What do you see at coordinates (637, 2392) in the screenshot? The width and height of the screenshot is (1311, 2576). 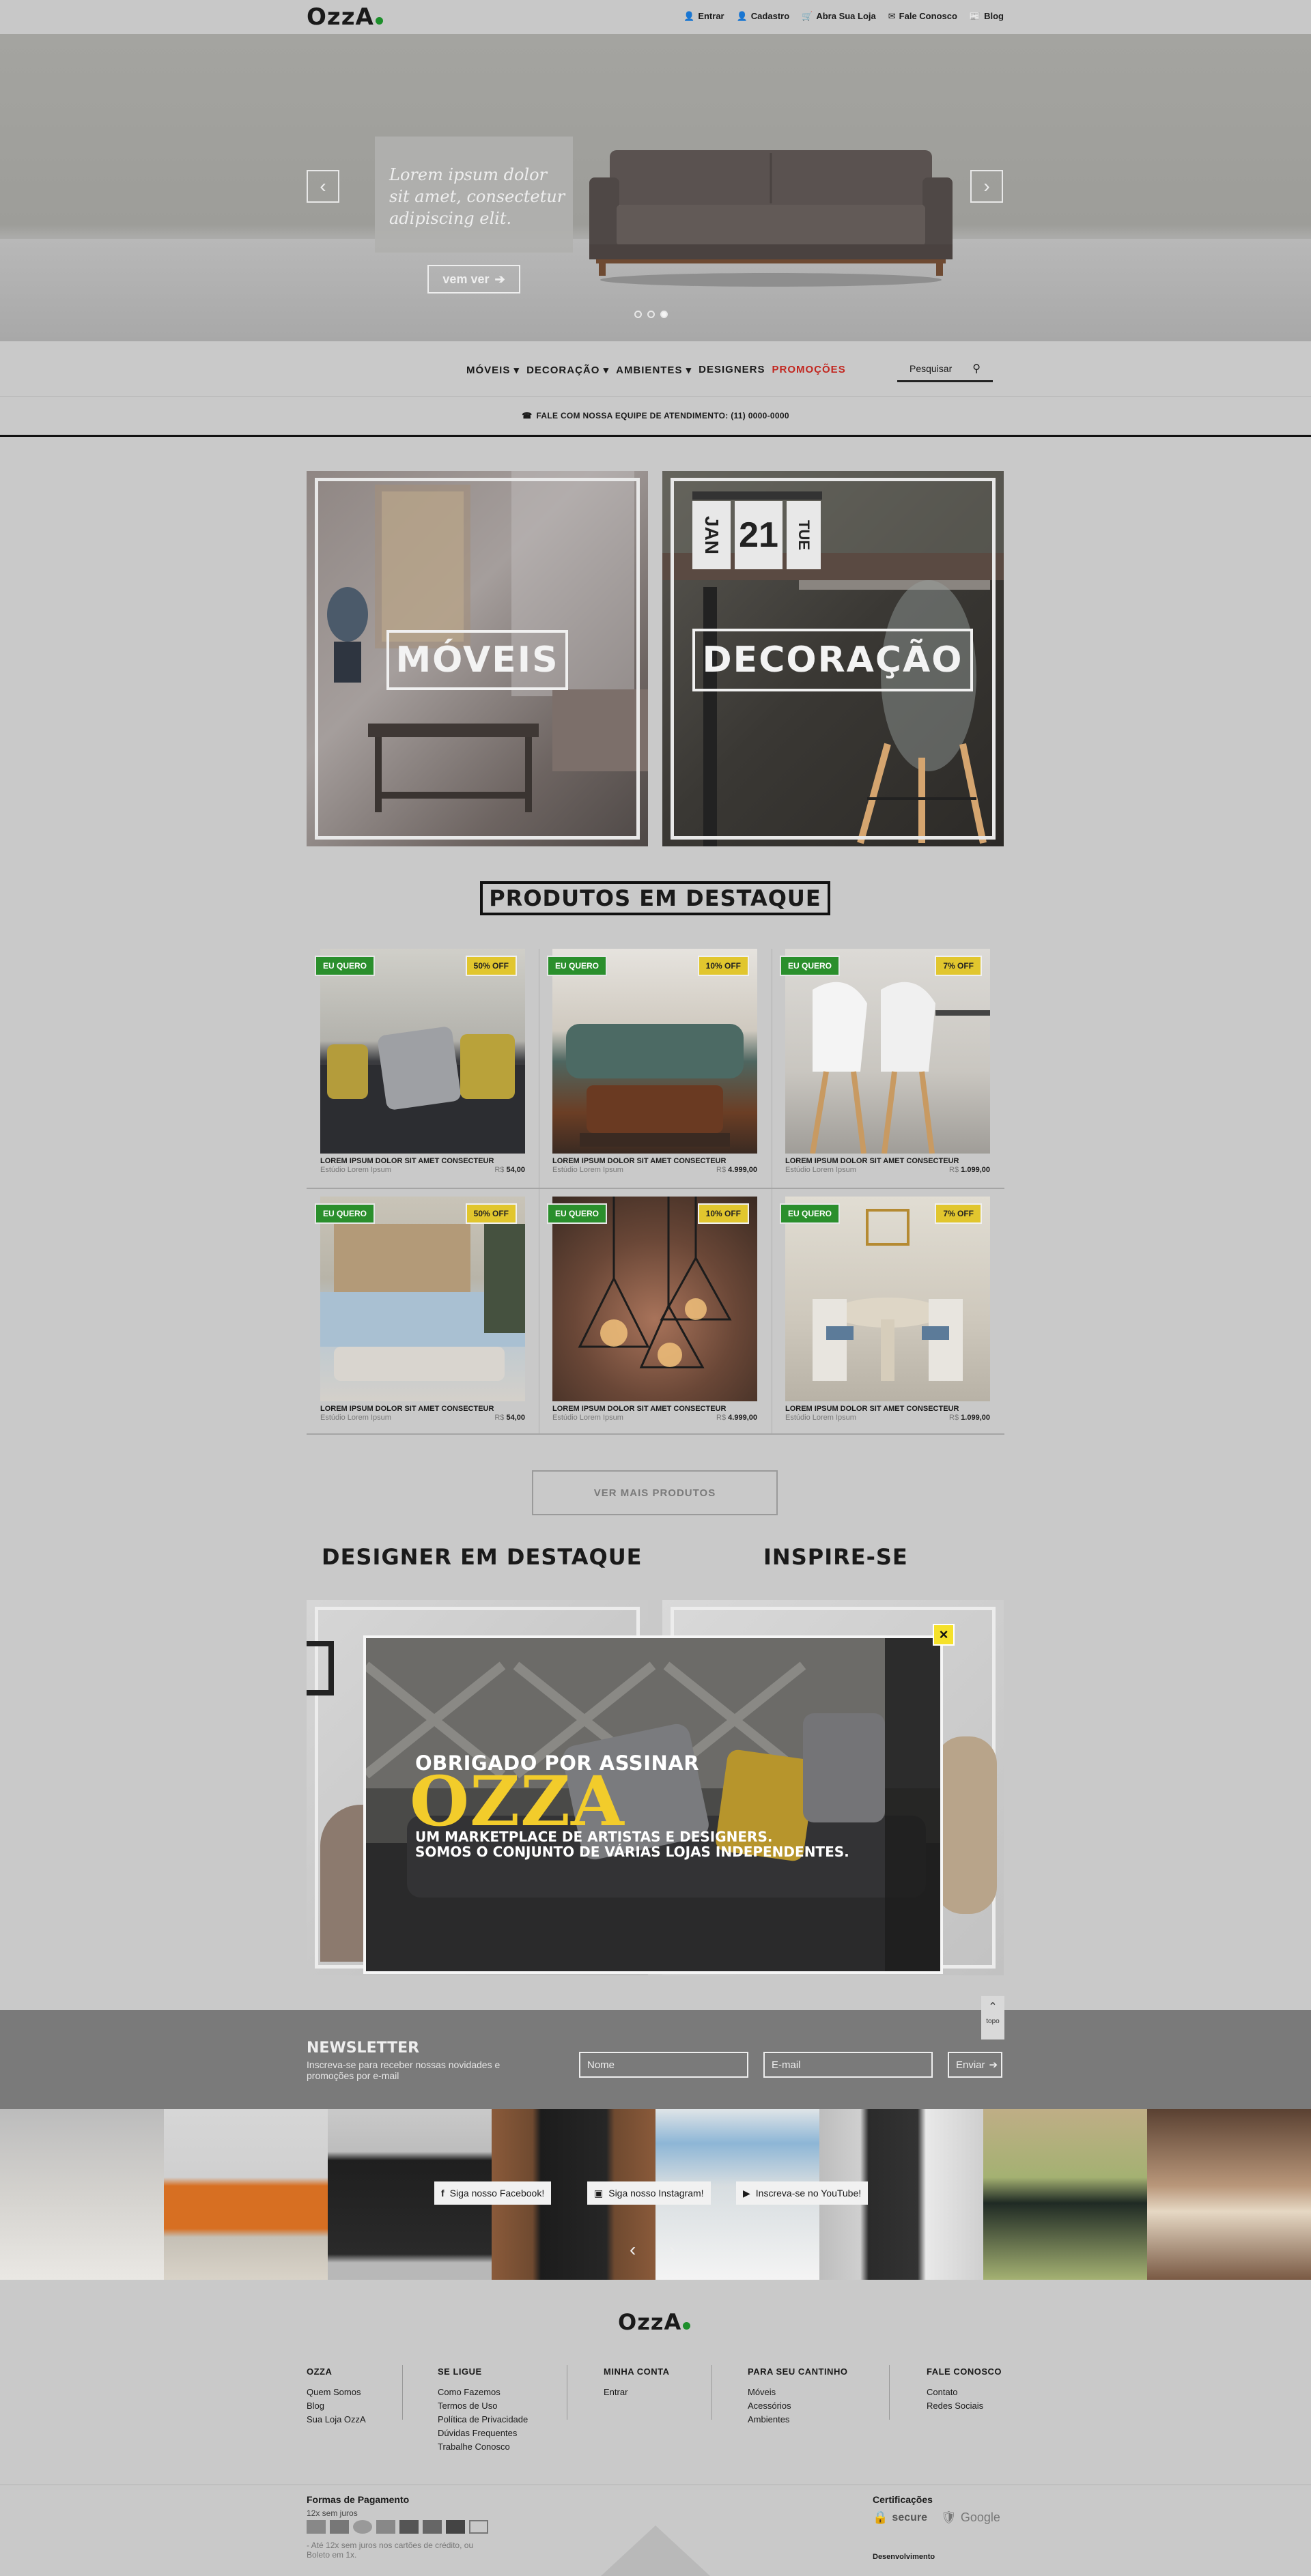 I see `footer-link: Entrar` at bounding box center [637, 2392].